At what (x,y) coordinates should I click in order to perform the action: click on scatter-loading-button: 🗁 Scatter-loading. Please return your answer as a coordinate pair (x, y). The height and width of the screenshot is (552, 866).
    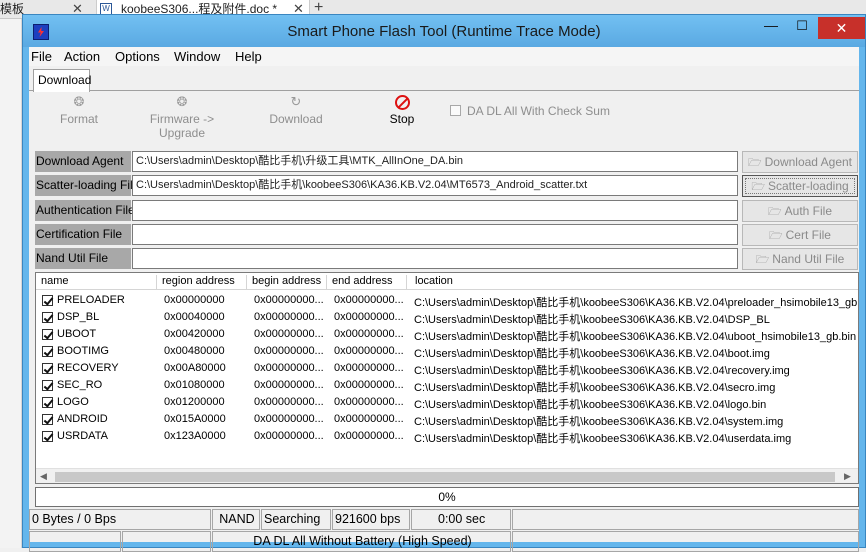
    Looking at the image, I should click on (800, 186).